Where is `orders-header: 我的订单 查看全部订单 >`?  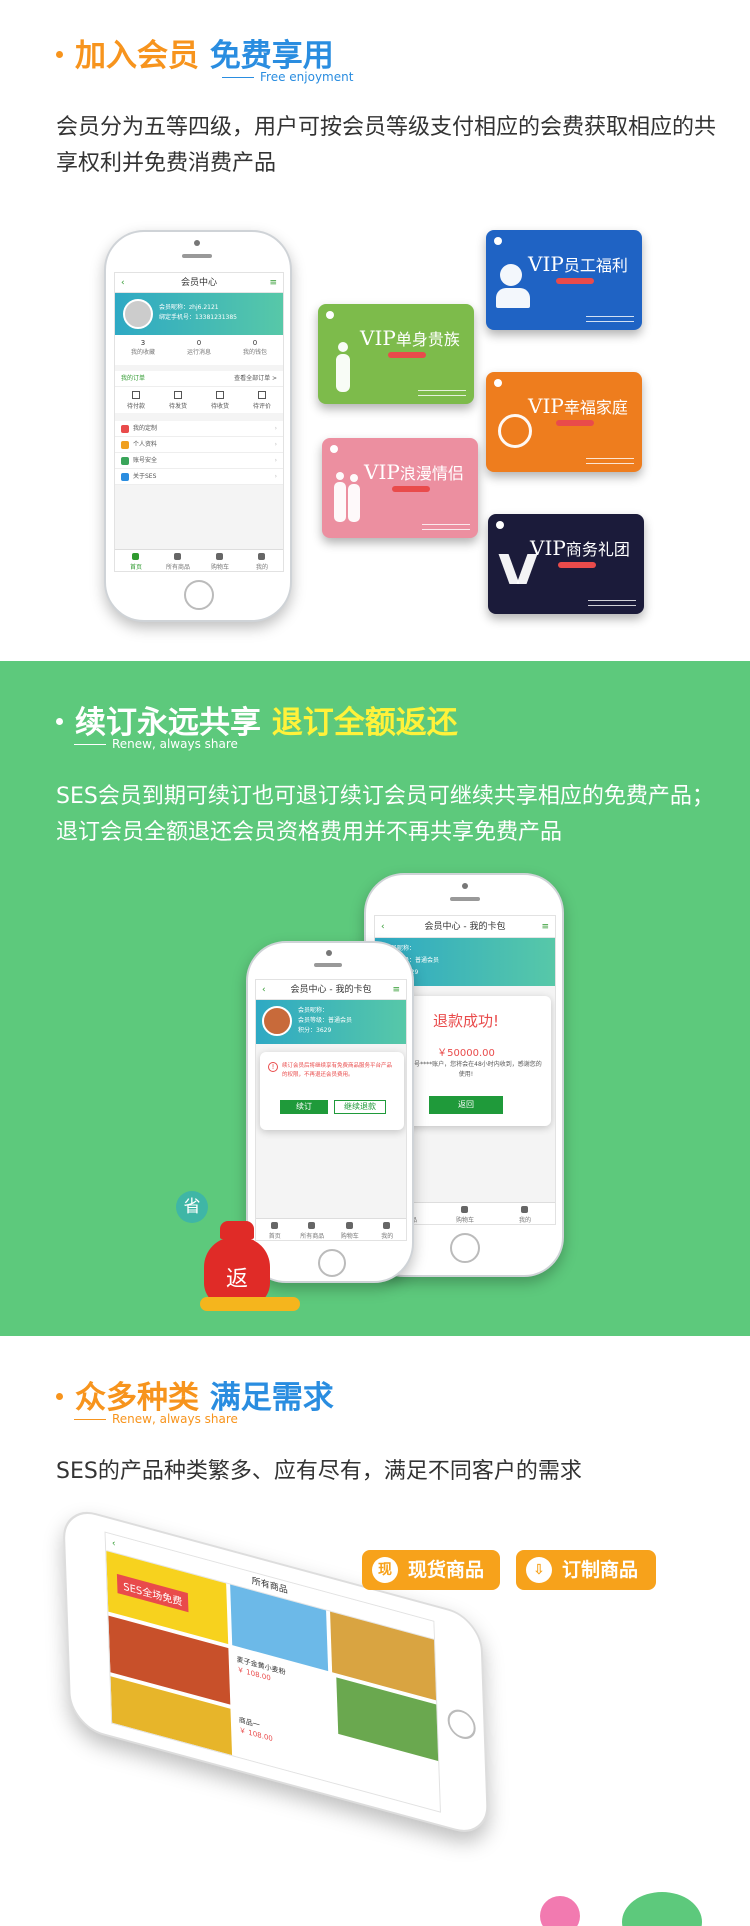
orders-header: 我的订单 查看全部订单 > is located at coordinates (199, 379).